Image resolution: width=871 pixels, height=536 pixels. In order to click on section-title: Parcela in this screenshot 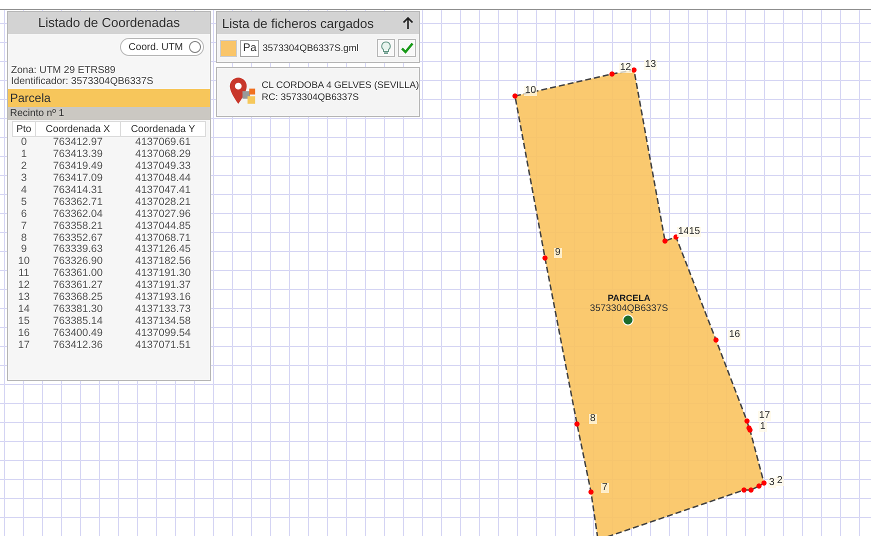, I will do `click(109, 98)`.